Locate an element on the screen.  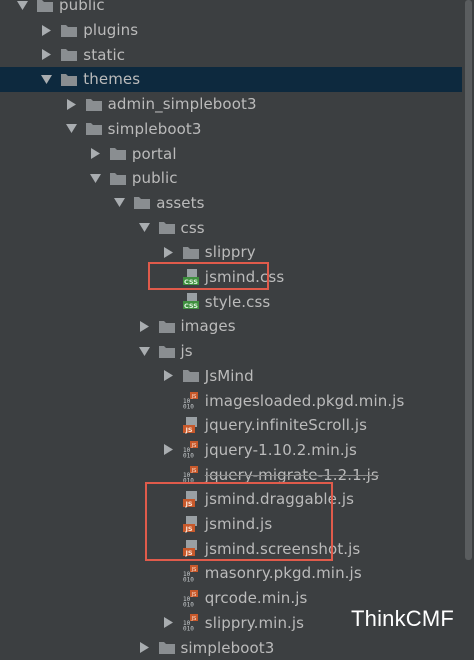
tree-row-slippry: slippry is located at coordinates (231, 252).